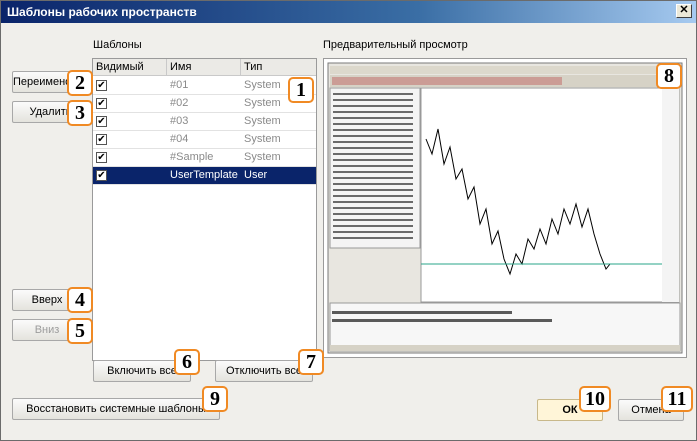 This screenshot has height=441, width=697. I want to click on preview-toolbar-icons, so click(447, 81).